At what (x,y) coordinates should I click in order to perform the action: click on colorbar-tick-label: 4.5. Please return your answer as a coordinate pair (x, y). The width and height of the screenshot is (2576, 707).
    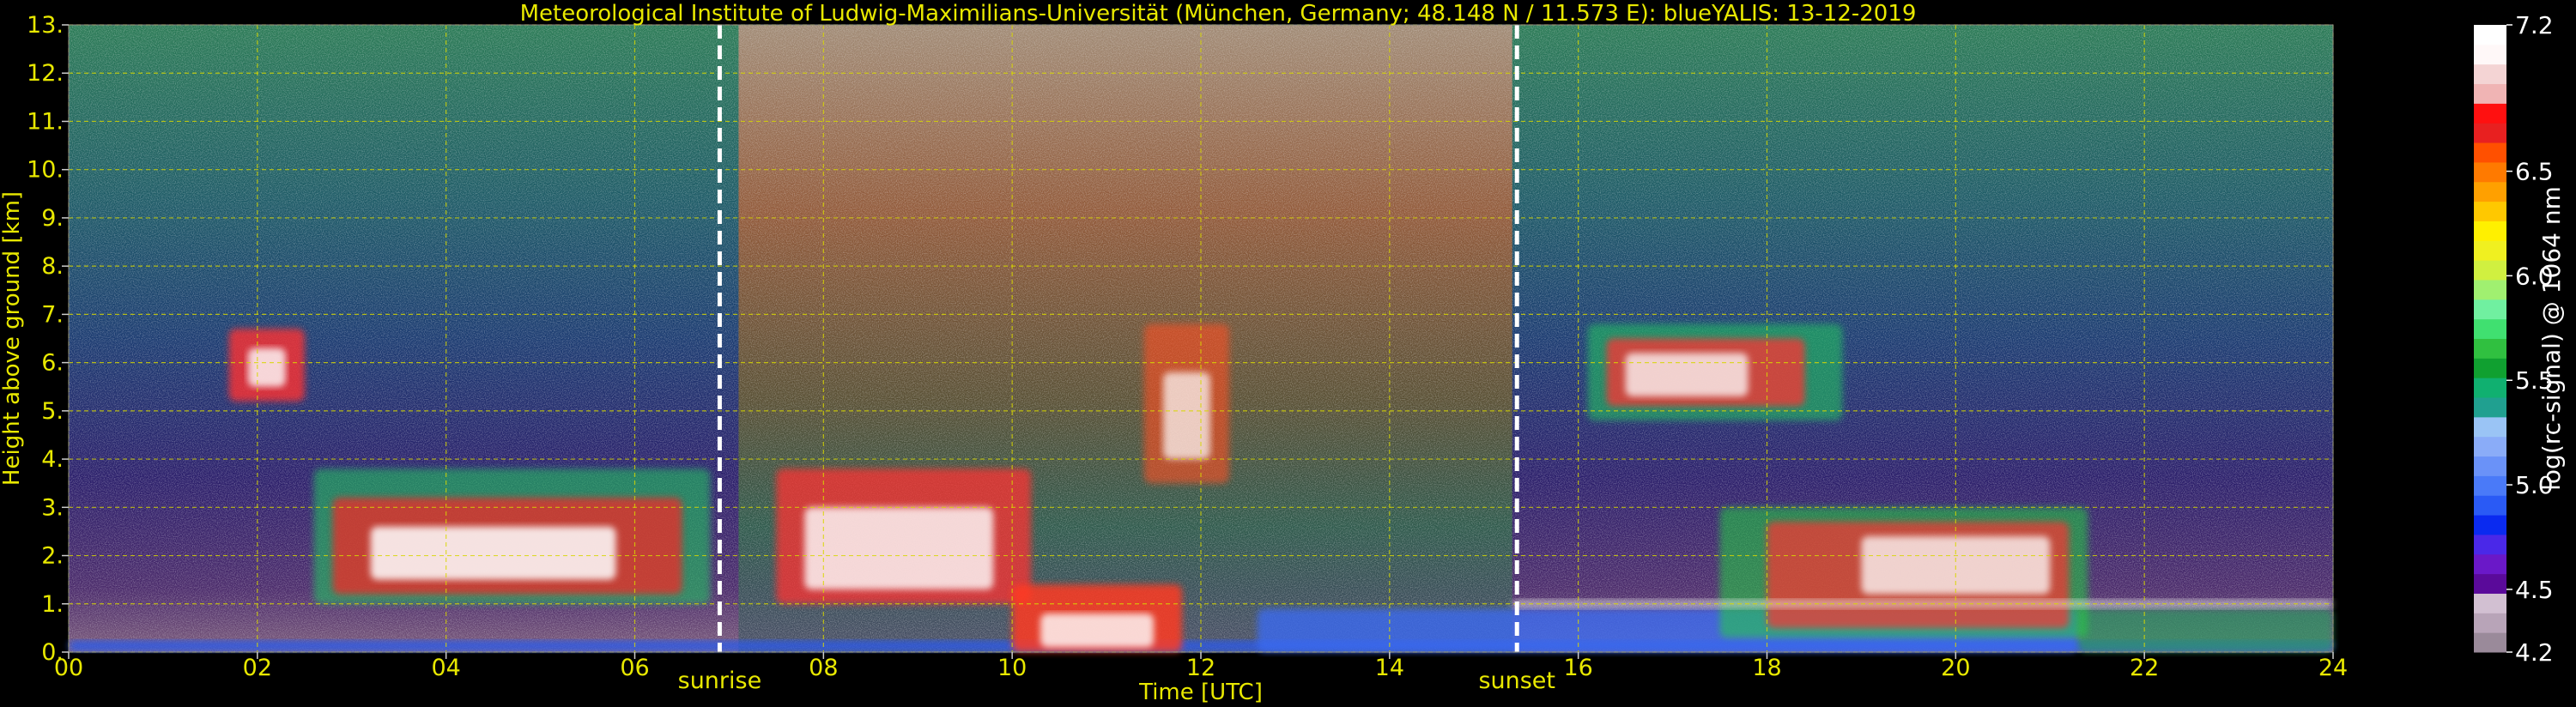
    Looking at the image, I should click on (2534, 590).